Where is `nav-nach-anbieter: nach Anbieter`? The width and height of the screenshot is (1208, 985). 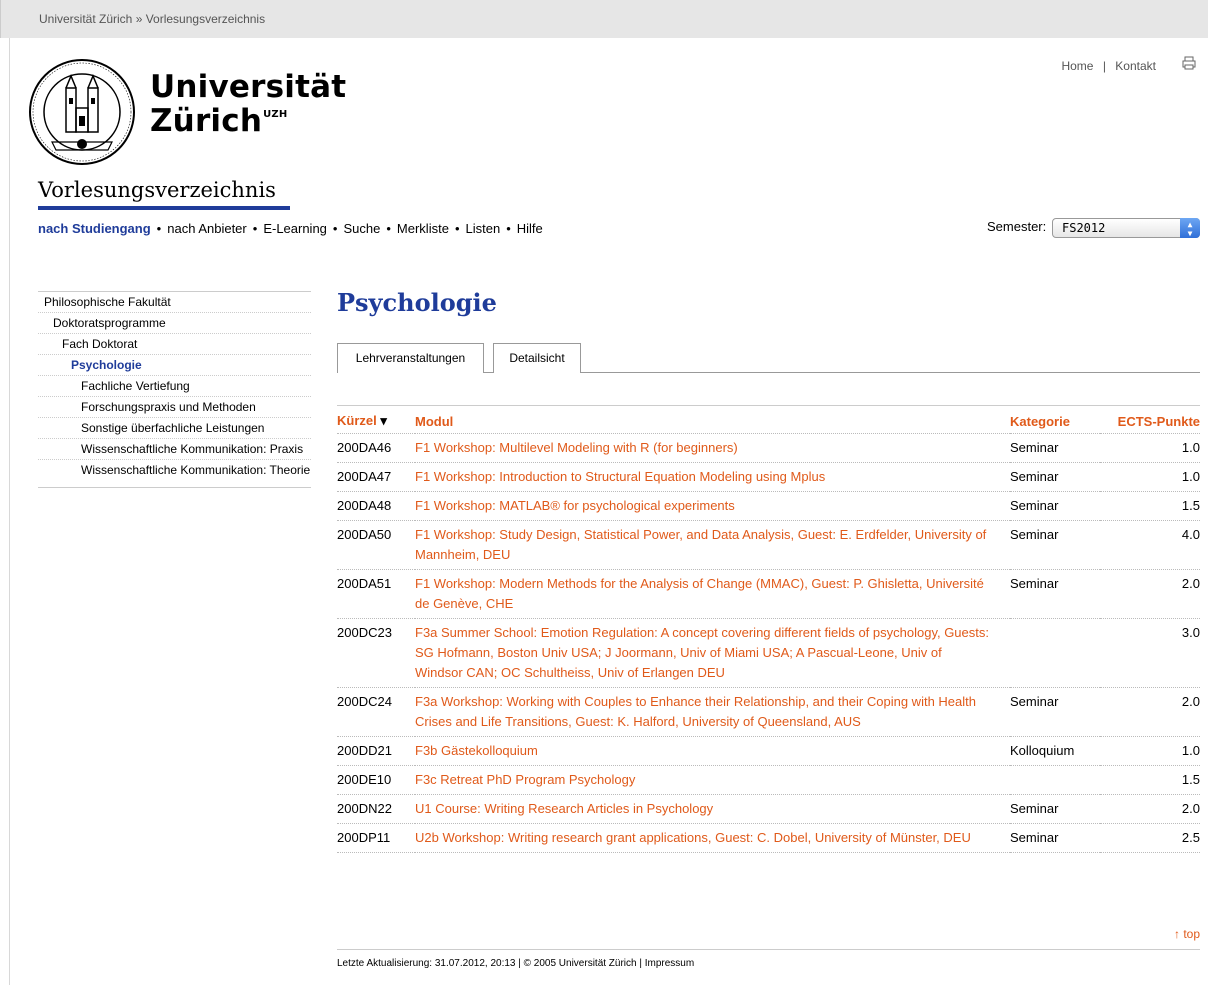
nav-nach-anbieter: nach Anbieter is located at coordinates (207, 228).